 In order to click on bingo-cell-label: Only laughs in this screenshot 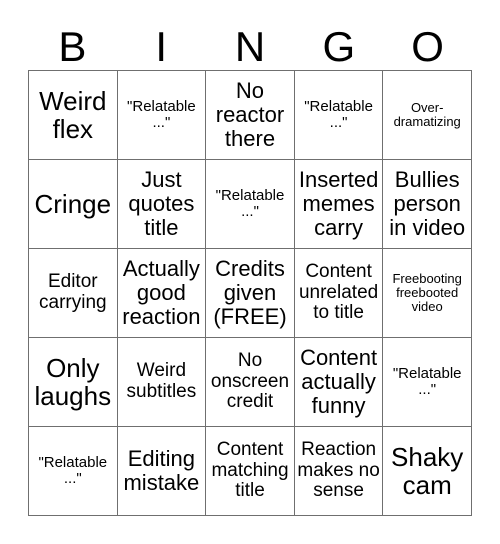, I will do `click(73, 381)`.